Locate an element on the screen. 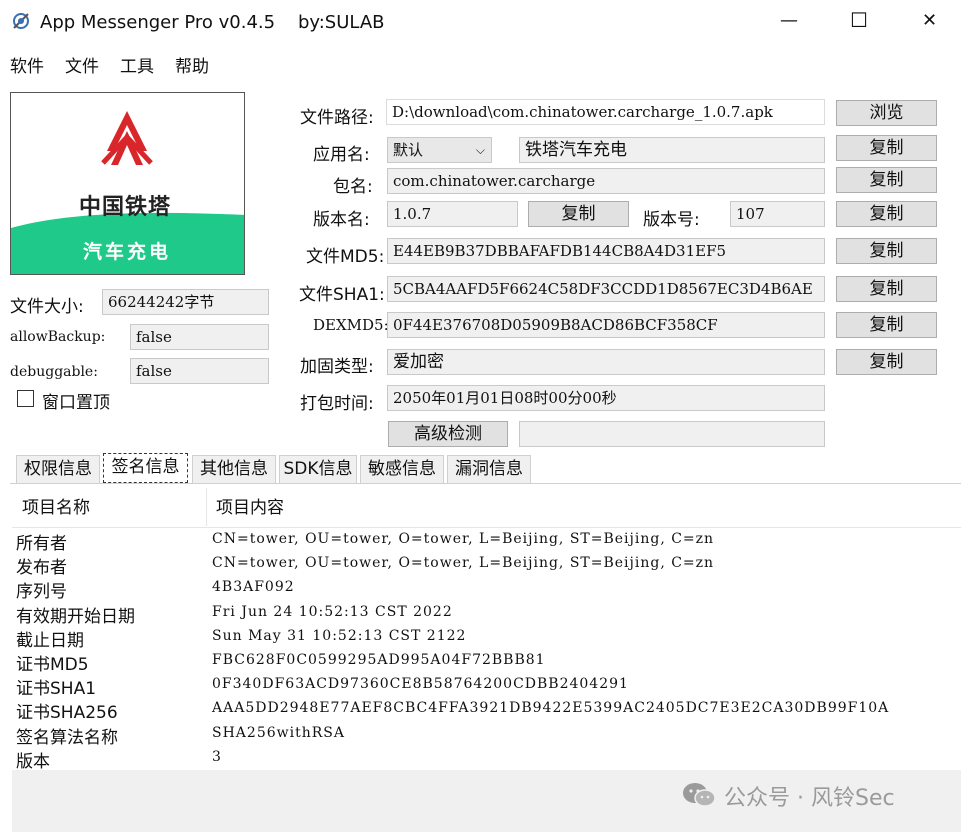 The image size is (961, 832). app-name-select: 默认 ⌵ is located at coordinates (439, 150).